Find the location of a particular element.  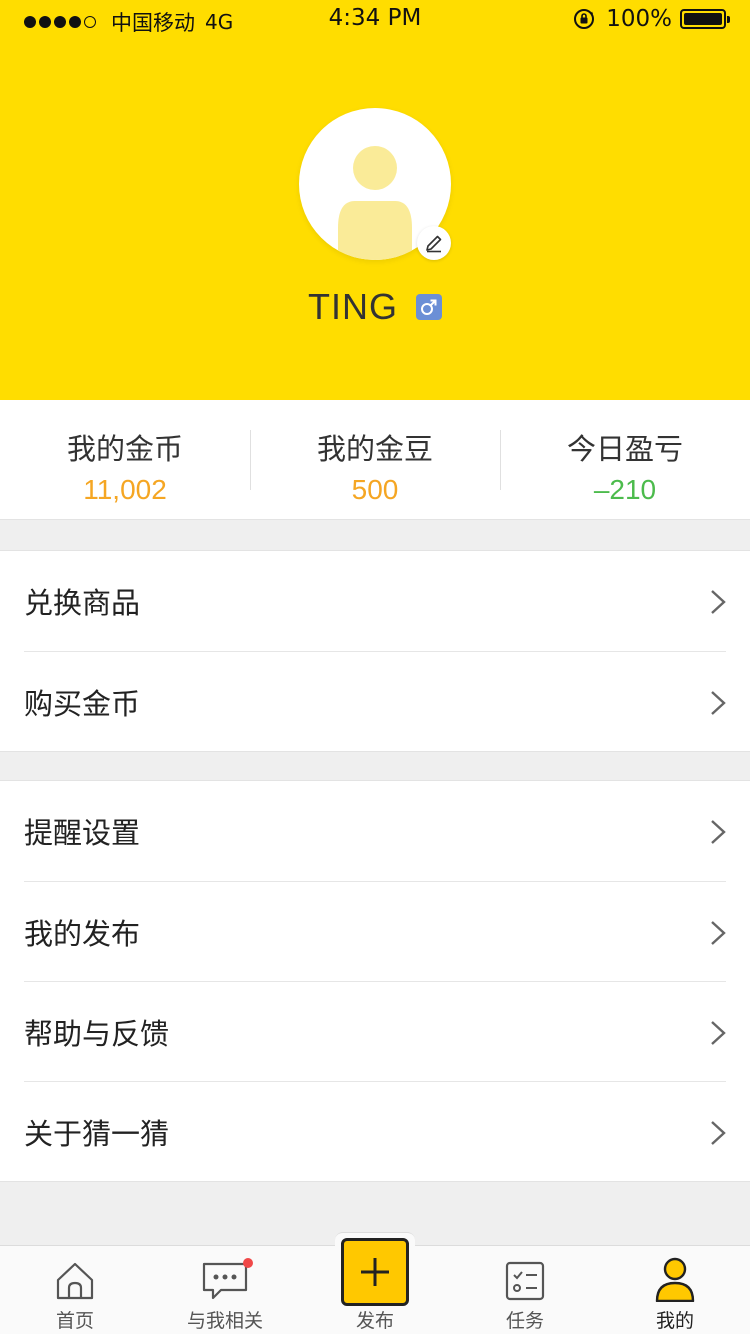

stat-value: 11,002 is located at coordinates (125, 489).